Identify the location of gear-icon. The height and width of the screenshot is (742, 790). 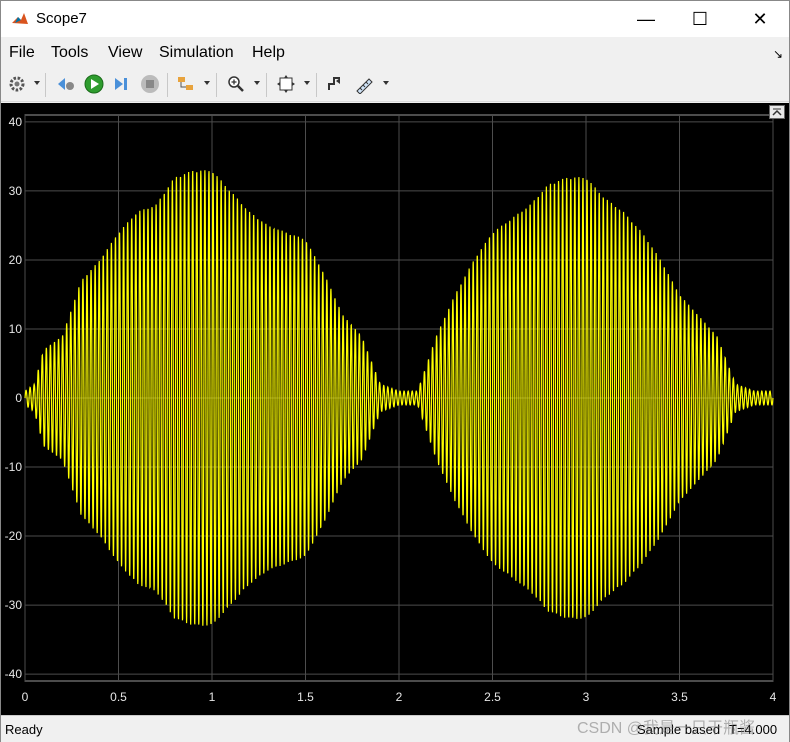
(17, 84).